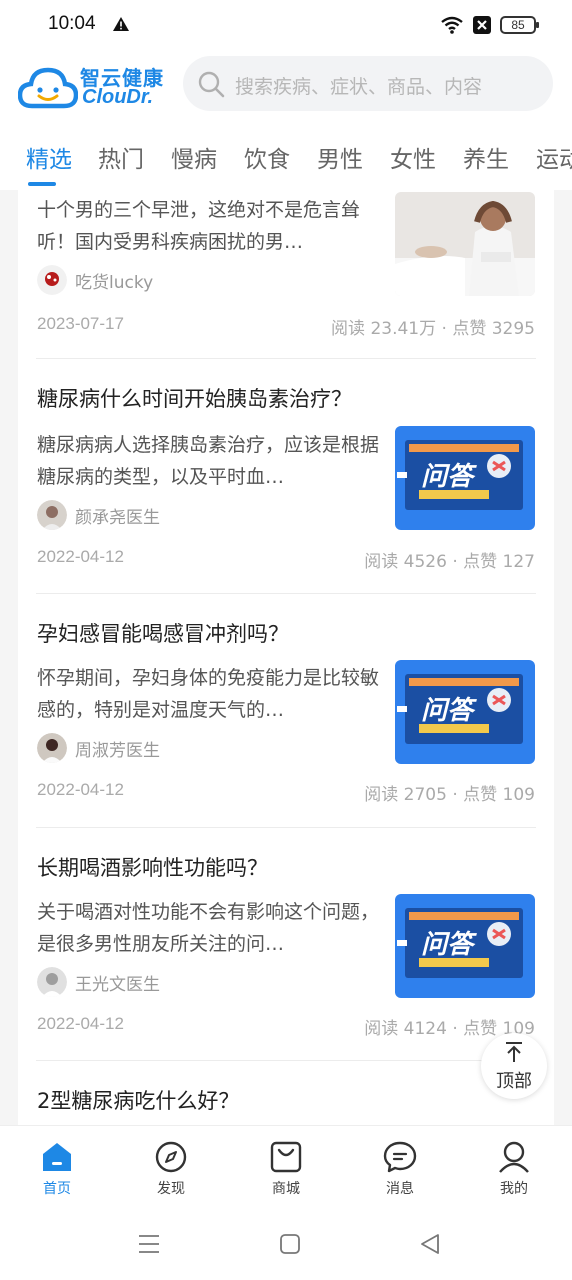  I want to click on article-author: 颜承尧医生, so click(98, 515).